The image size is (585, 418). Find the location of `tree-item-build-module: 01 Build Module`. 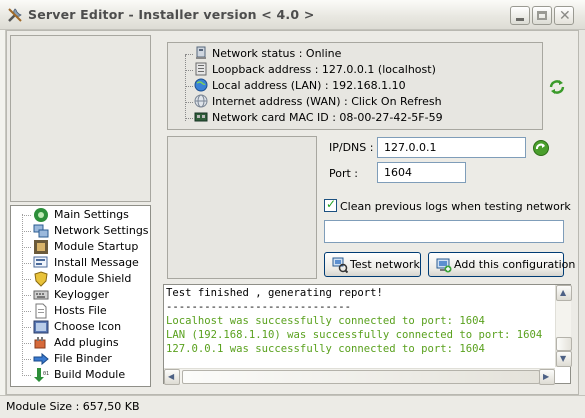

tree-item-build-module: 01 Build Module is located at coordinates (80, 375).